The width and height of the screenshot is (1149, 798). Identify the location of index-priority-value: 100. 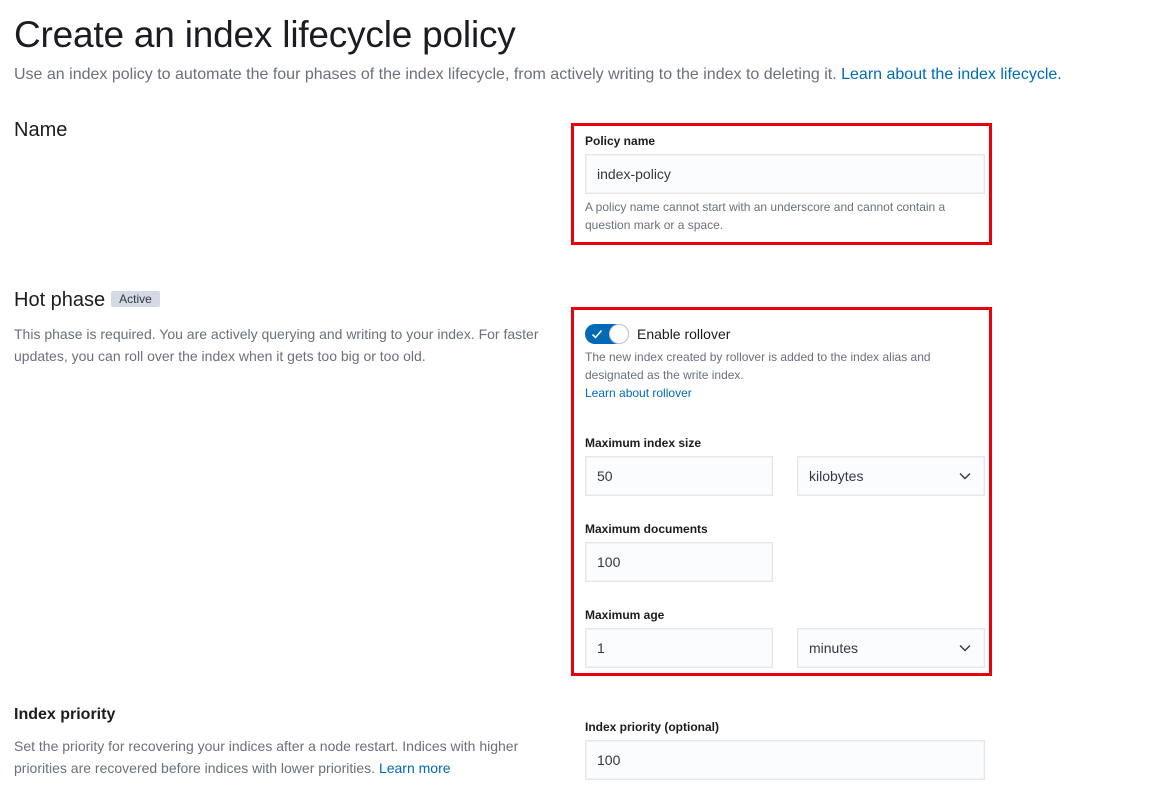
(609, 760).